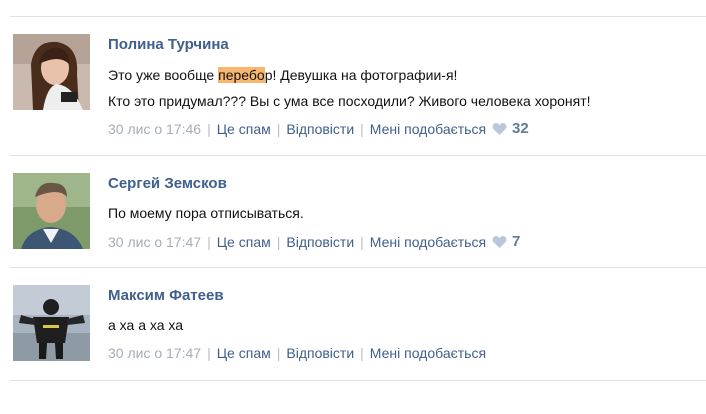  Describe the element at coordinates (167, 183) in the screenshot. I see `comment-author: Сергей Земсков` at that location.